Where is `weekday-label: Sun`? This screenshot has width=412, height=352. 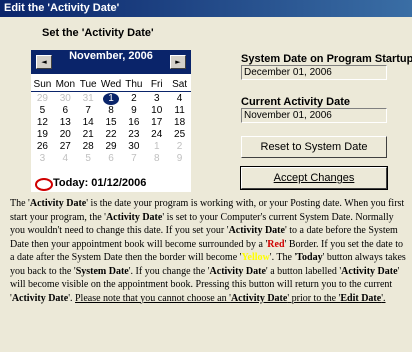 weekday-label: Sun is located at coordinates (42, 84).